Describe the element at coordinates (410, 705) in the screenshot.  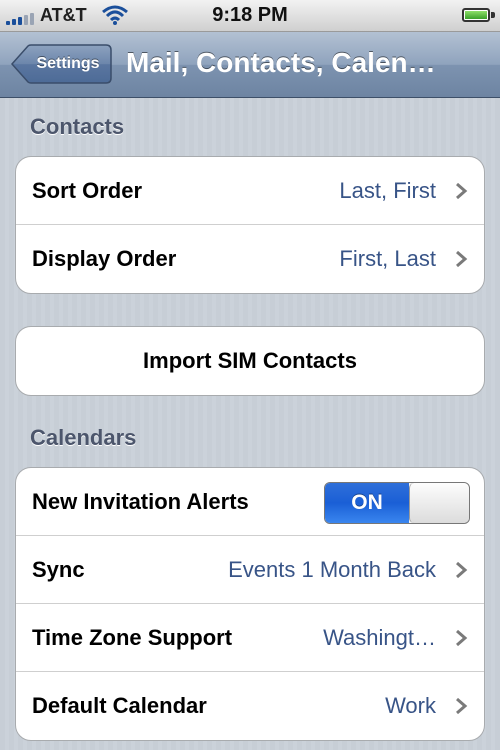
I see `row-value: Work` at that location.